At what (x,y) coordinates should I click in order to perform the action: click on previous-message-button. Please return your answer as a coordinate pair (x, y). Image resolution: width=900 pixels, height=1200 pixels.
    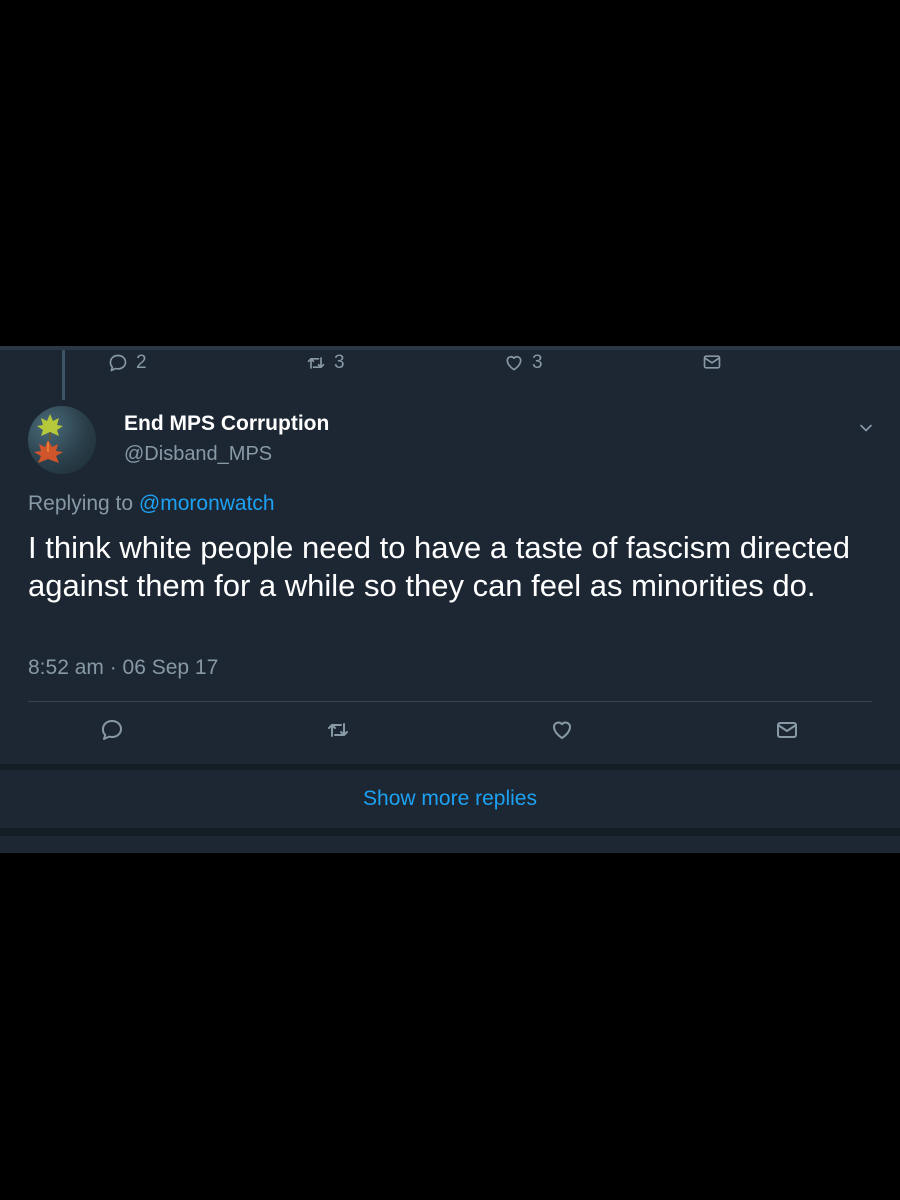
    Looking at the image, I should click on (716, 362).